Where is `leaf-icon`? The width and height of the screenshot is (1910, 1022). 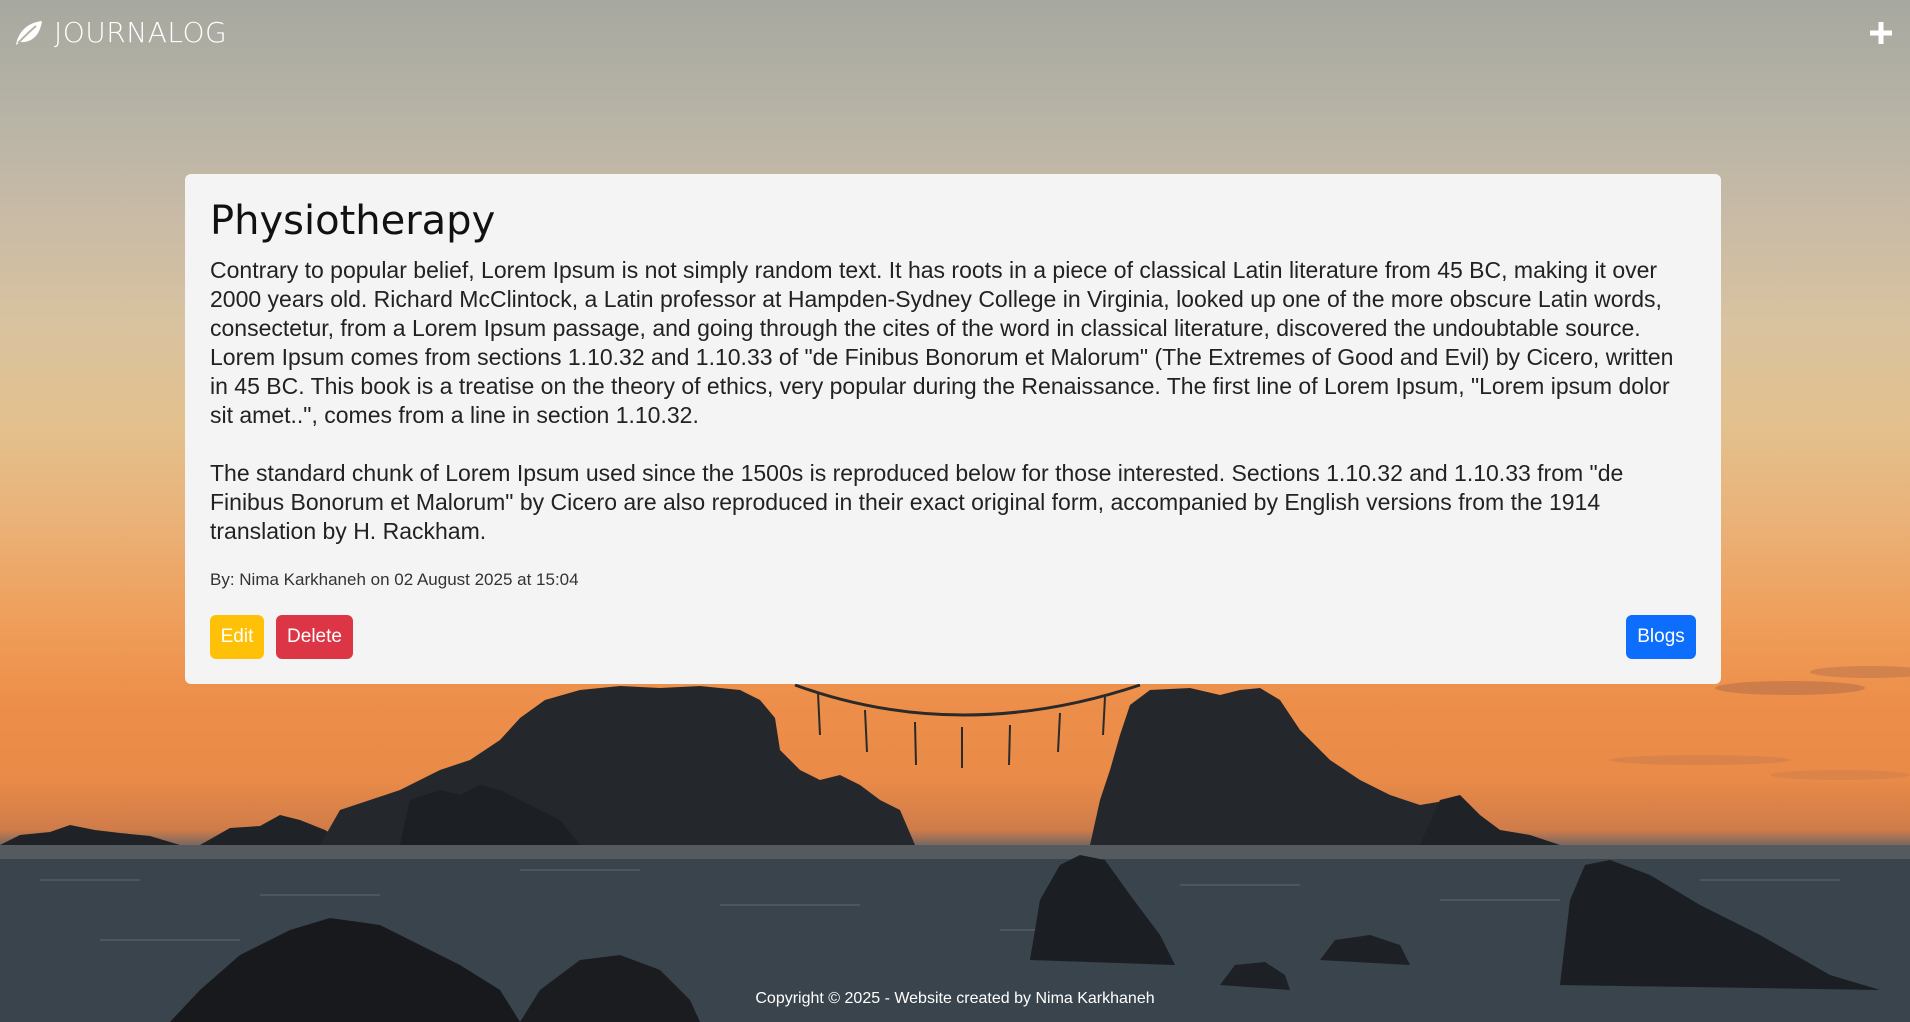
leaf-icon is located at coordinates (28, 33).